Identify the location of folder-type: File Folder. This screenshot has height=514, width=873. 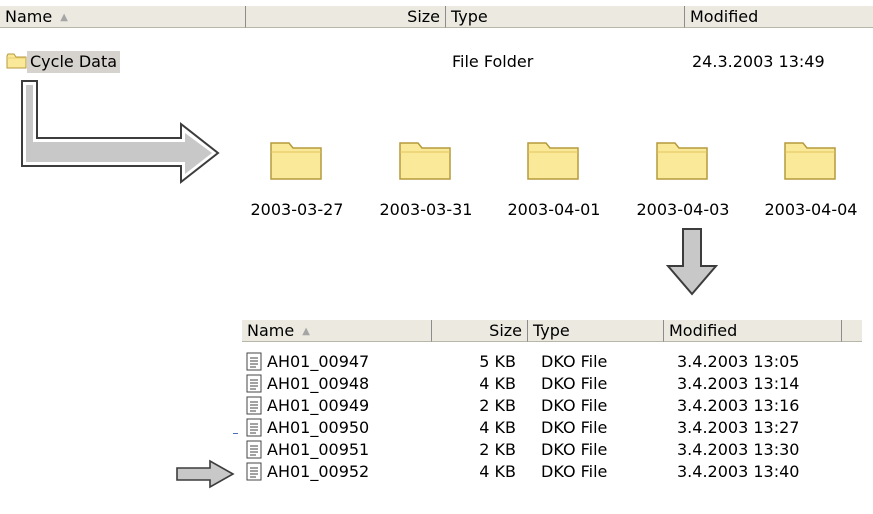
(493, 61).